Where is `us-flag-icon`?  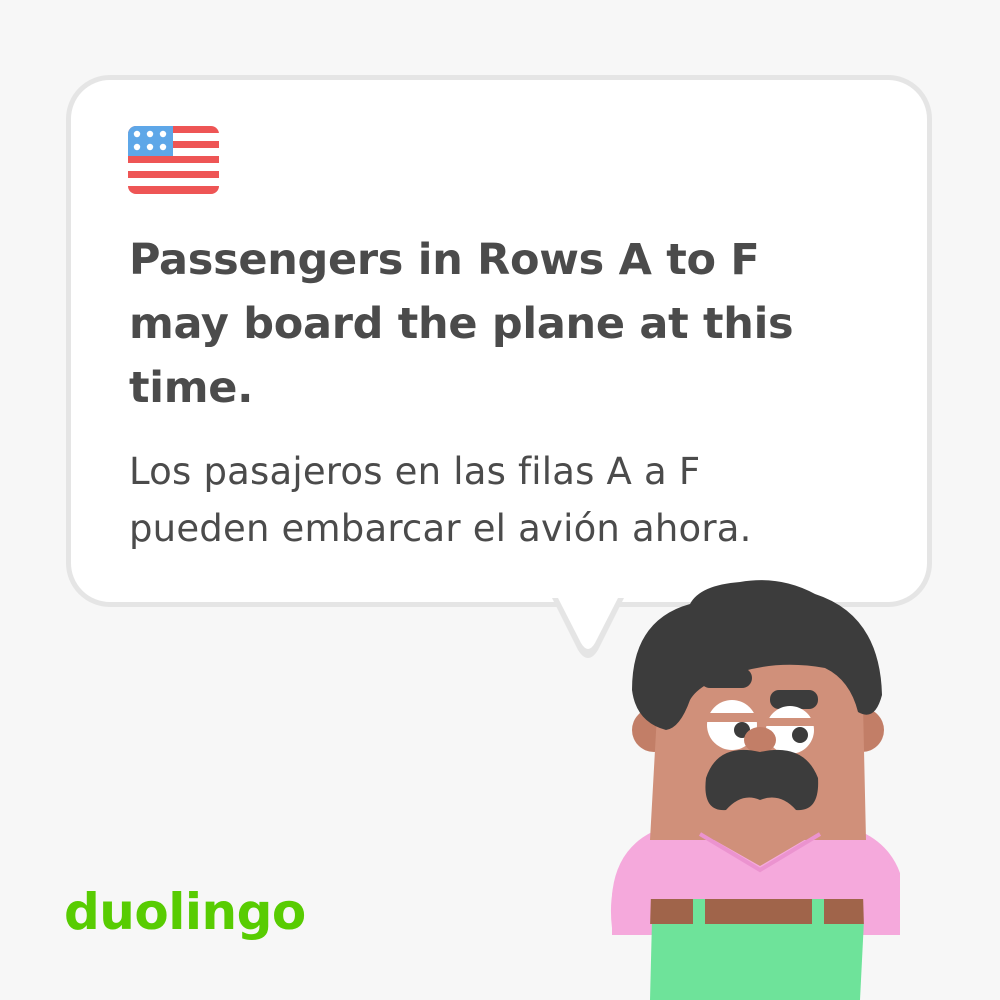 us-flag-icon is located at coordinates (173, 160).